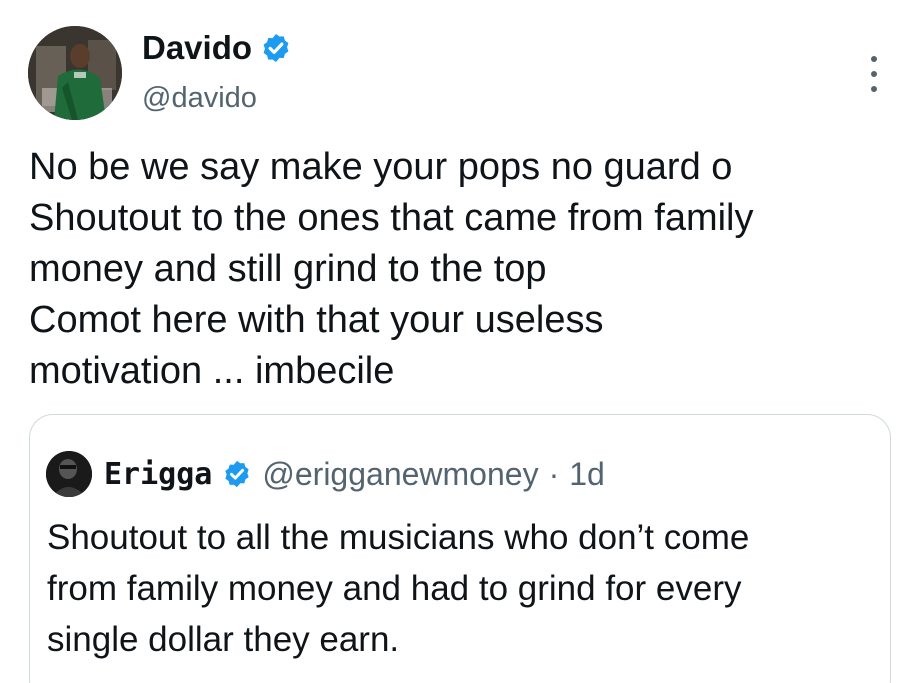 Image resolution: width=921 pixels, height=683 pixels. I want to click on author-name-row: Davido, so click(217, 48).